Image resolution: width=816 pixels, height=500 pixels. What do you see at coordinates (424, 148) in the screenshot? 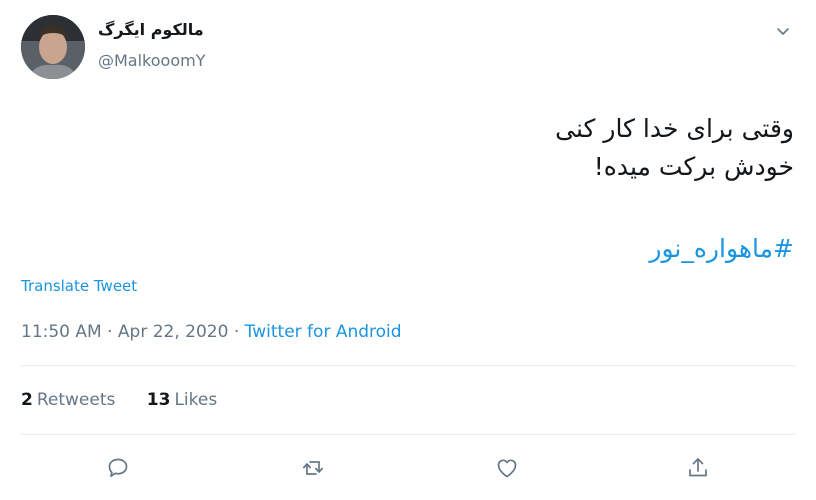
I see `tweet-text: وقتی برای خدا کار کنی خودش برکت میده!` at bounding box center [424, 148].